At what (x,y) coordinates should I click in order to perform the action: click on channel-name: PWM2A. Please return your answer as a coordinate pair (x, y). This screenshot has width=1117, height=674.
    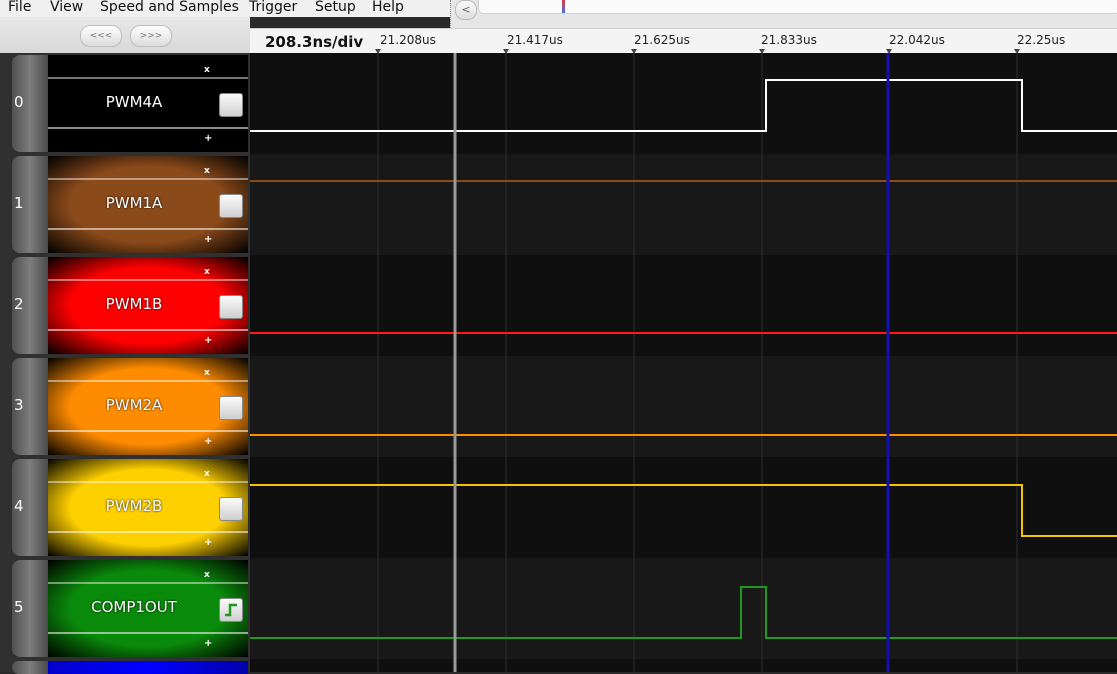
    Looking at the image, I should click on (134, 405).